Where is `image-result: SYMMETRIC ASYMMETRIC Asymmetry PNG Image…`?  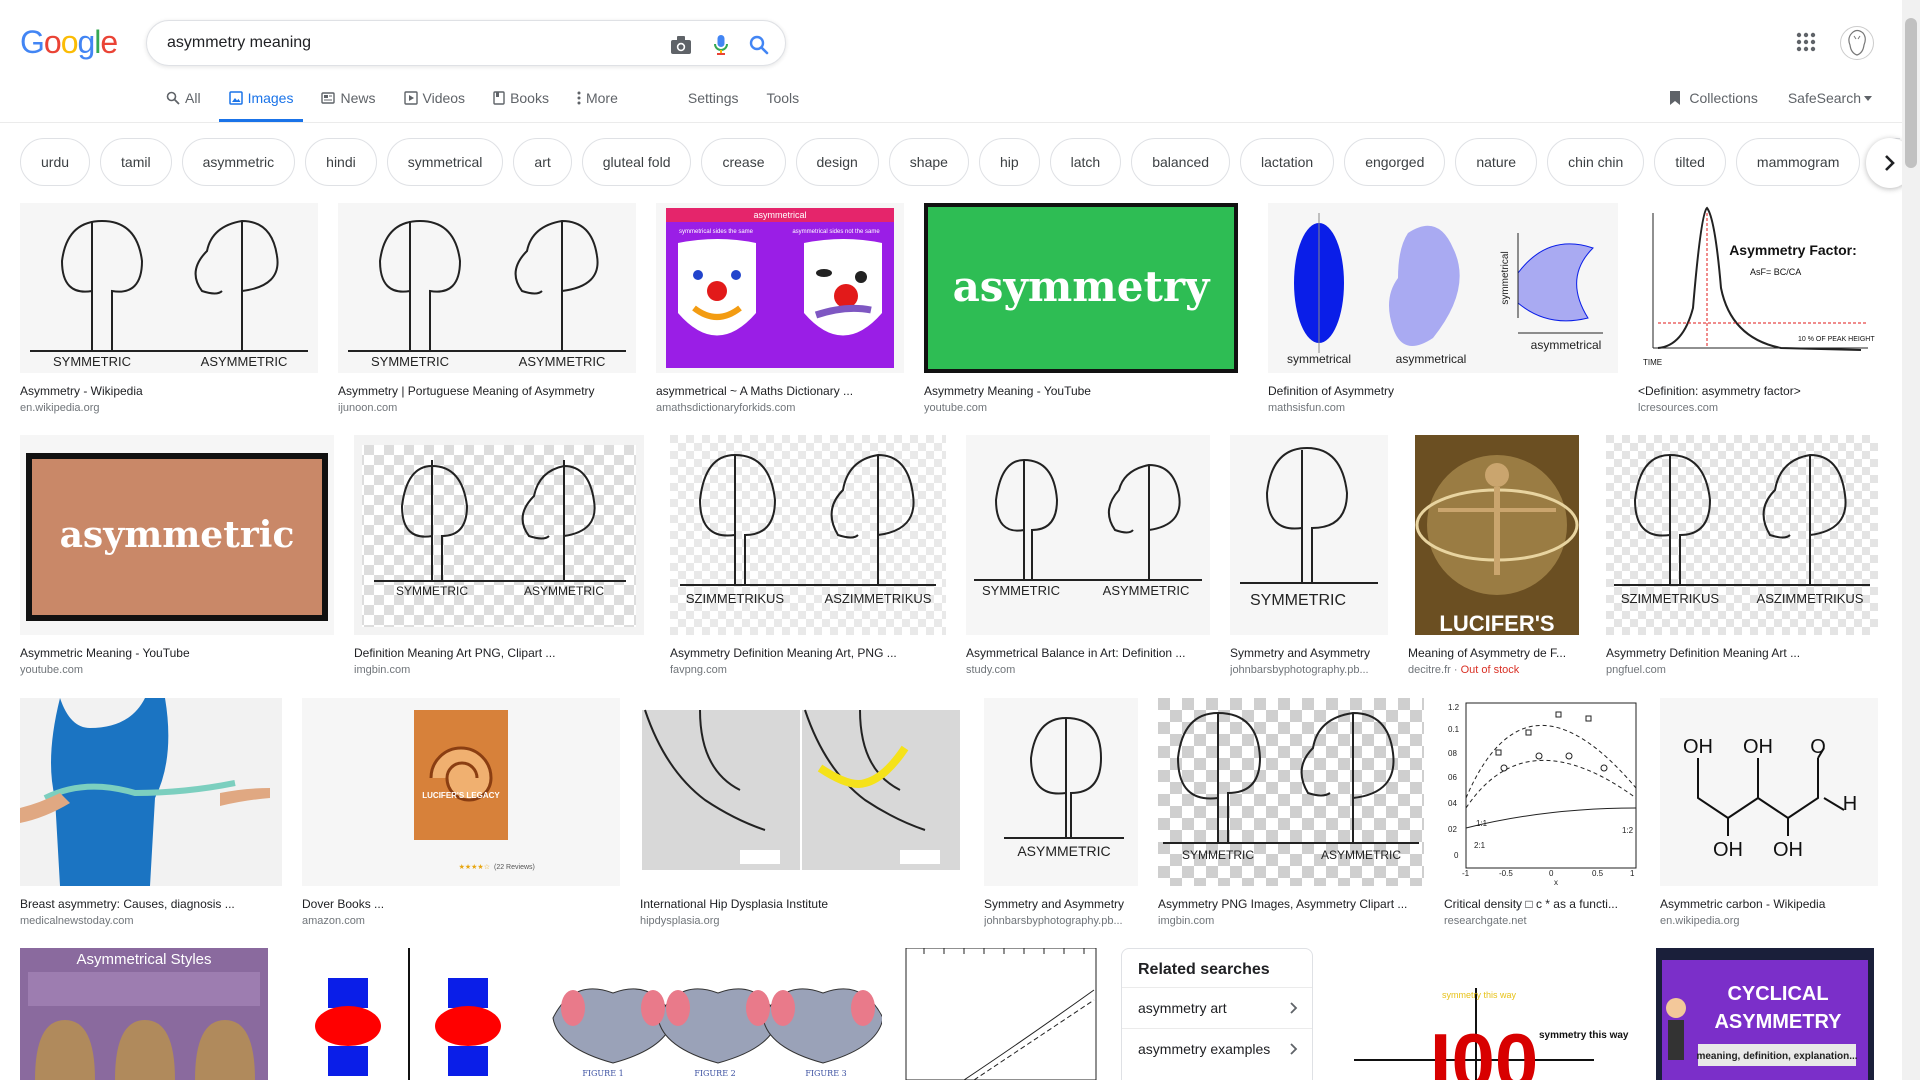
image-result: SYMMETRIC ASYMMETRIC Asymmetry PNG Image… is located at coordinates (1291, 813).